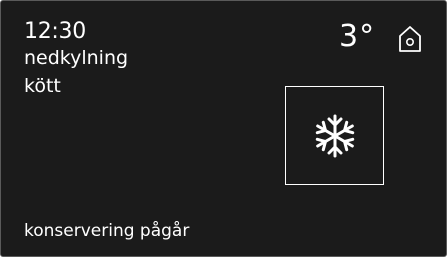 Image resolution: width=447 pixels, height=257 pixels. Describe the element at coordinates (55, 31) in the screenshot. I see `clock-time: 12:30` at that location.